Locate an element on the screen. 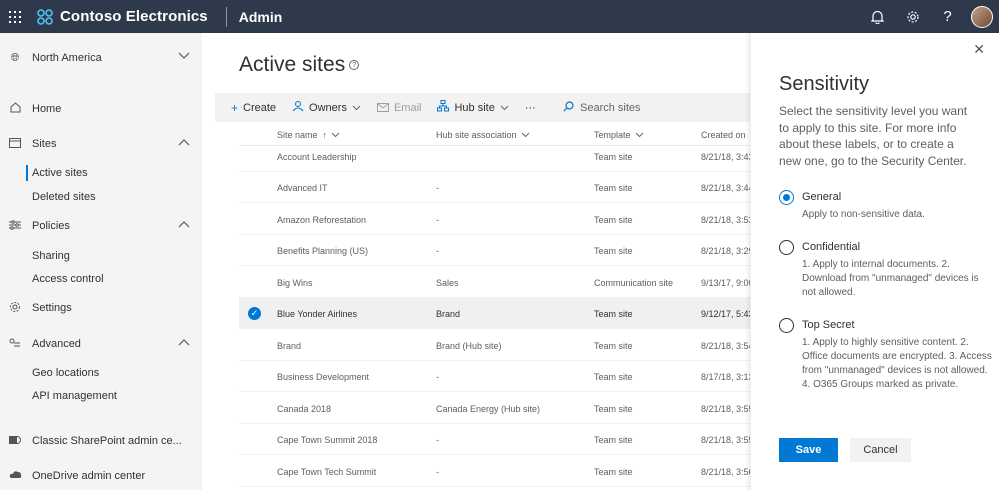  sidebar-item-sharing: Sharing is located at coordinates (51, 256).